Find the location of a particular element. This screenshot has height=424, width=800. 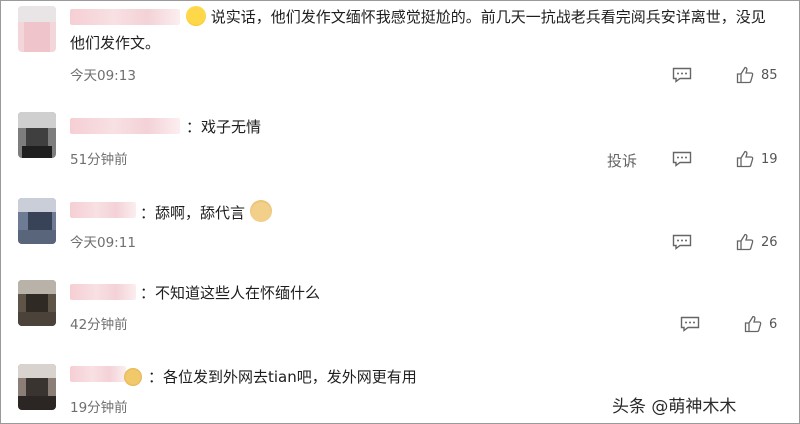

comment-text: ：舔啊，舔代言 is located at coordinates (206, 212).